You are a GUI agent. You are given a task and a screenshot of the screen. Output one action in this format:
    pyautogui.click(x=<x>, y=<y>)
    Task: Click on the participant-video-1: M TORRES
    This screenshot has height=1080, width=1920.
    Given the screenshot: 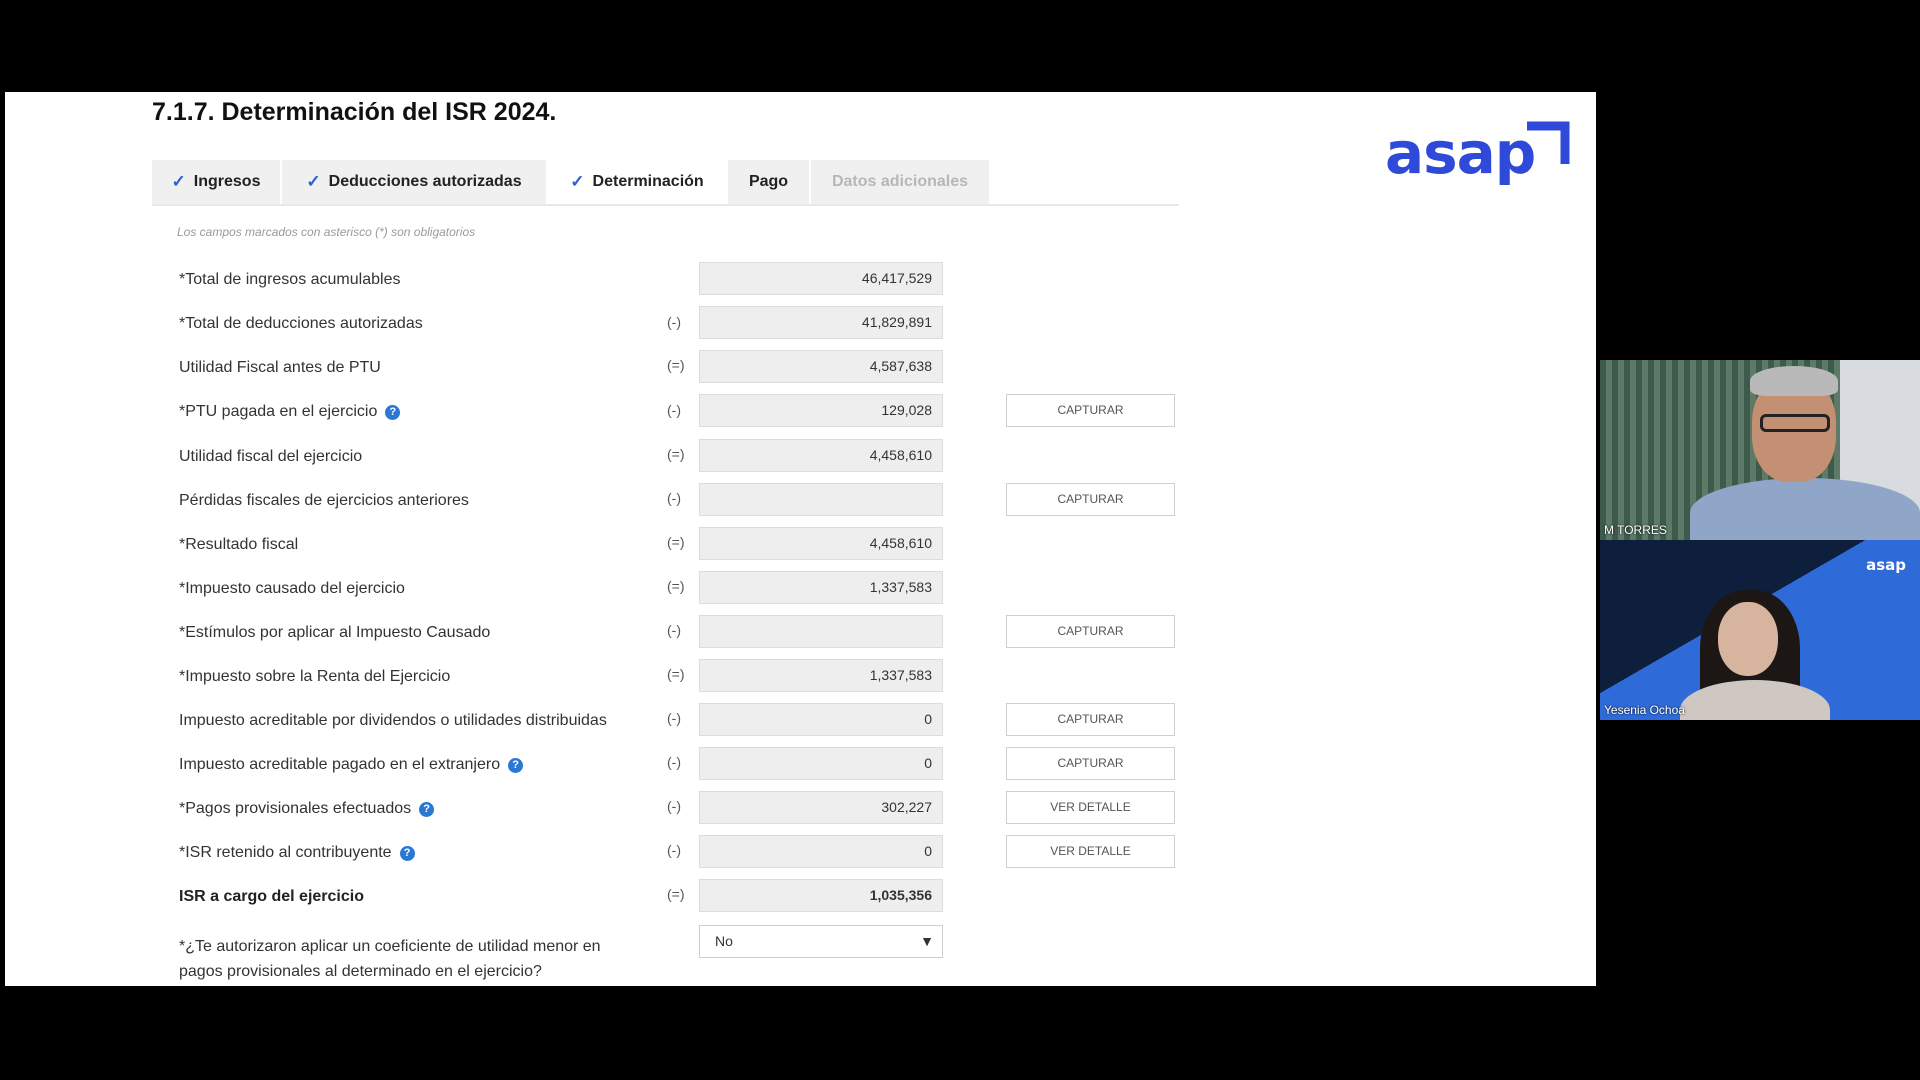 What is the action you would take?
    pyautogui.click(x=1760, y=450)
    